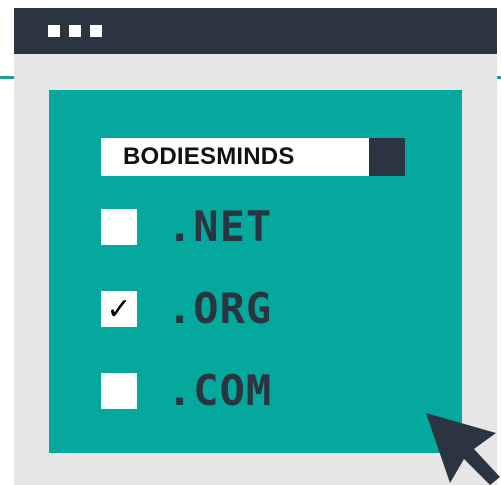 The width and height of the screenshot is (501, 485). I want to click on checkbox-org: ✓, so click(119, 309).